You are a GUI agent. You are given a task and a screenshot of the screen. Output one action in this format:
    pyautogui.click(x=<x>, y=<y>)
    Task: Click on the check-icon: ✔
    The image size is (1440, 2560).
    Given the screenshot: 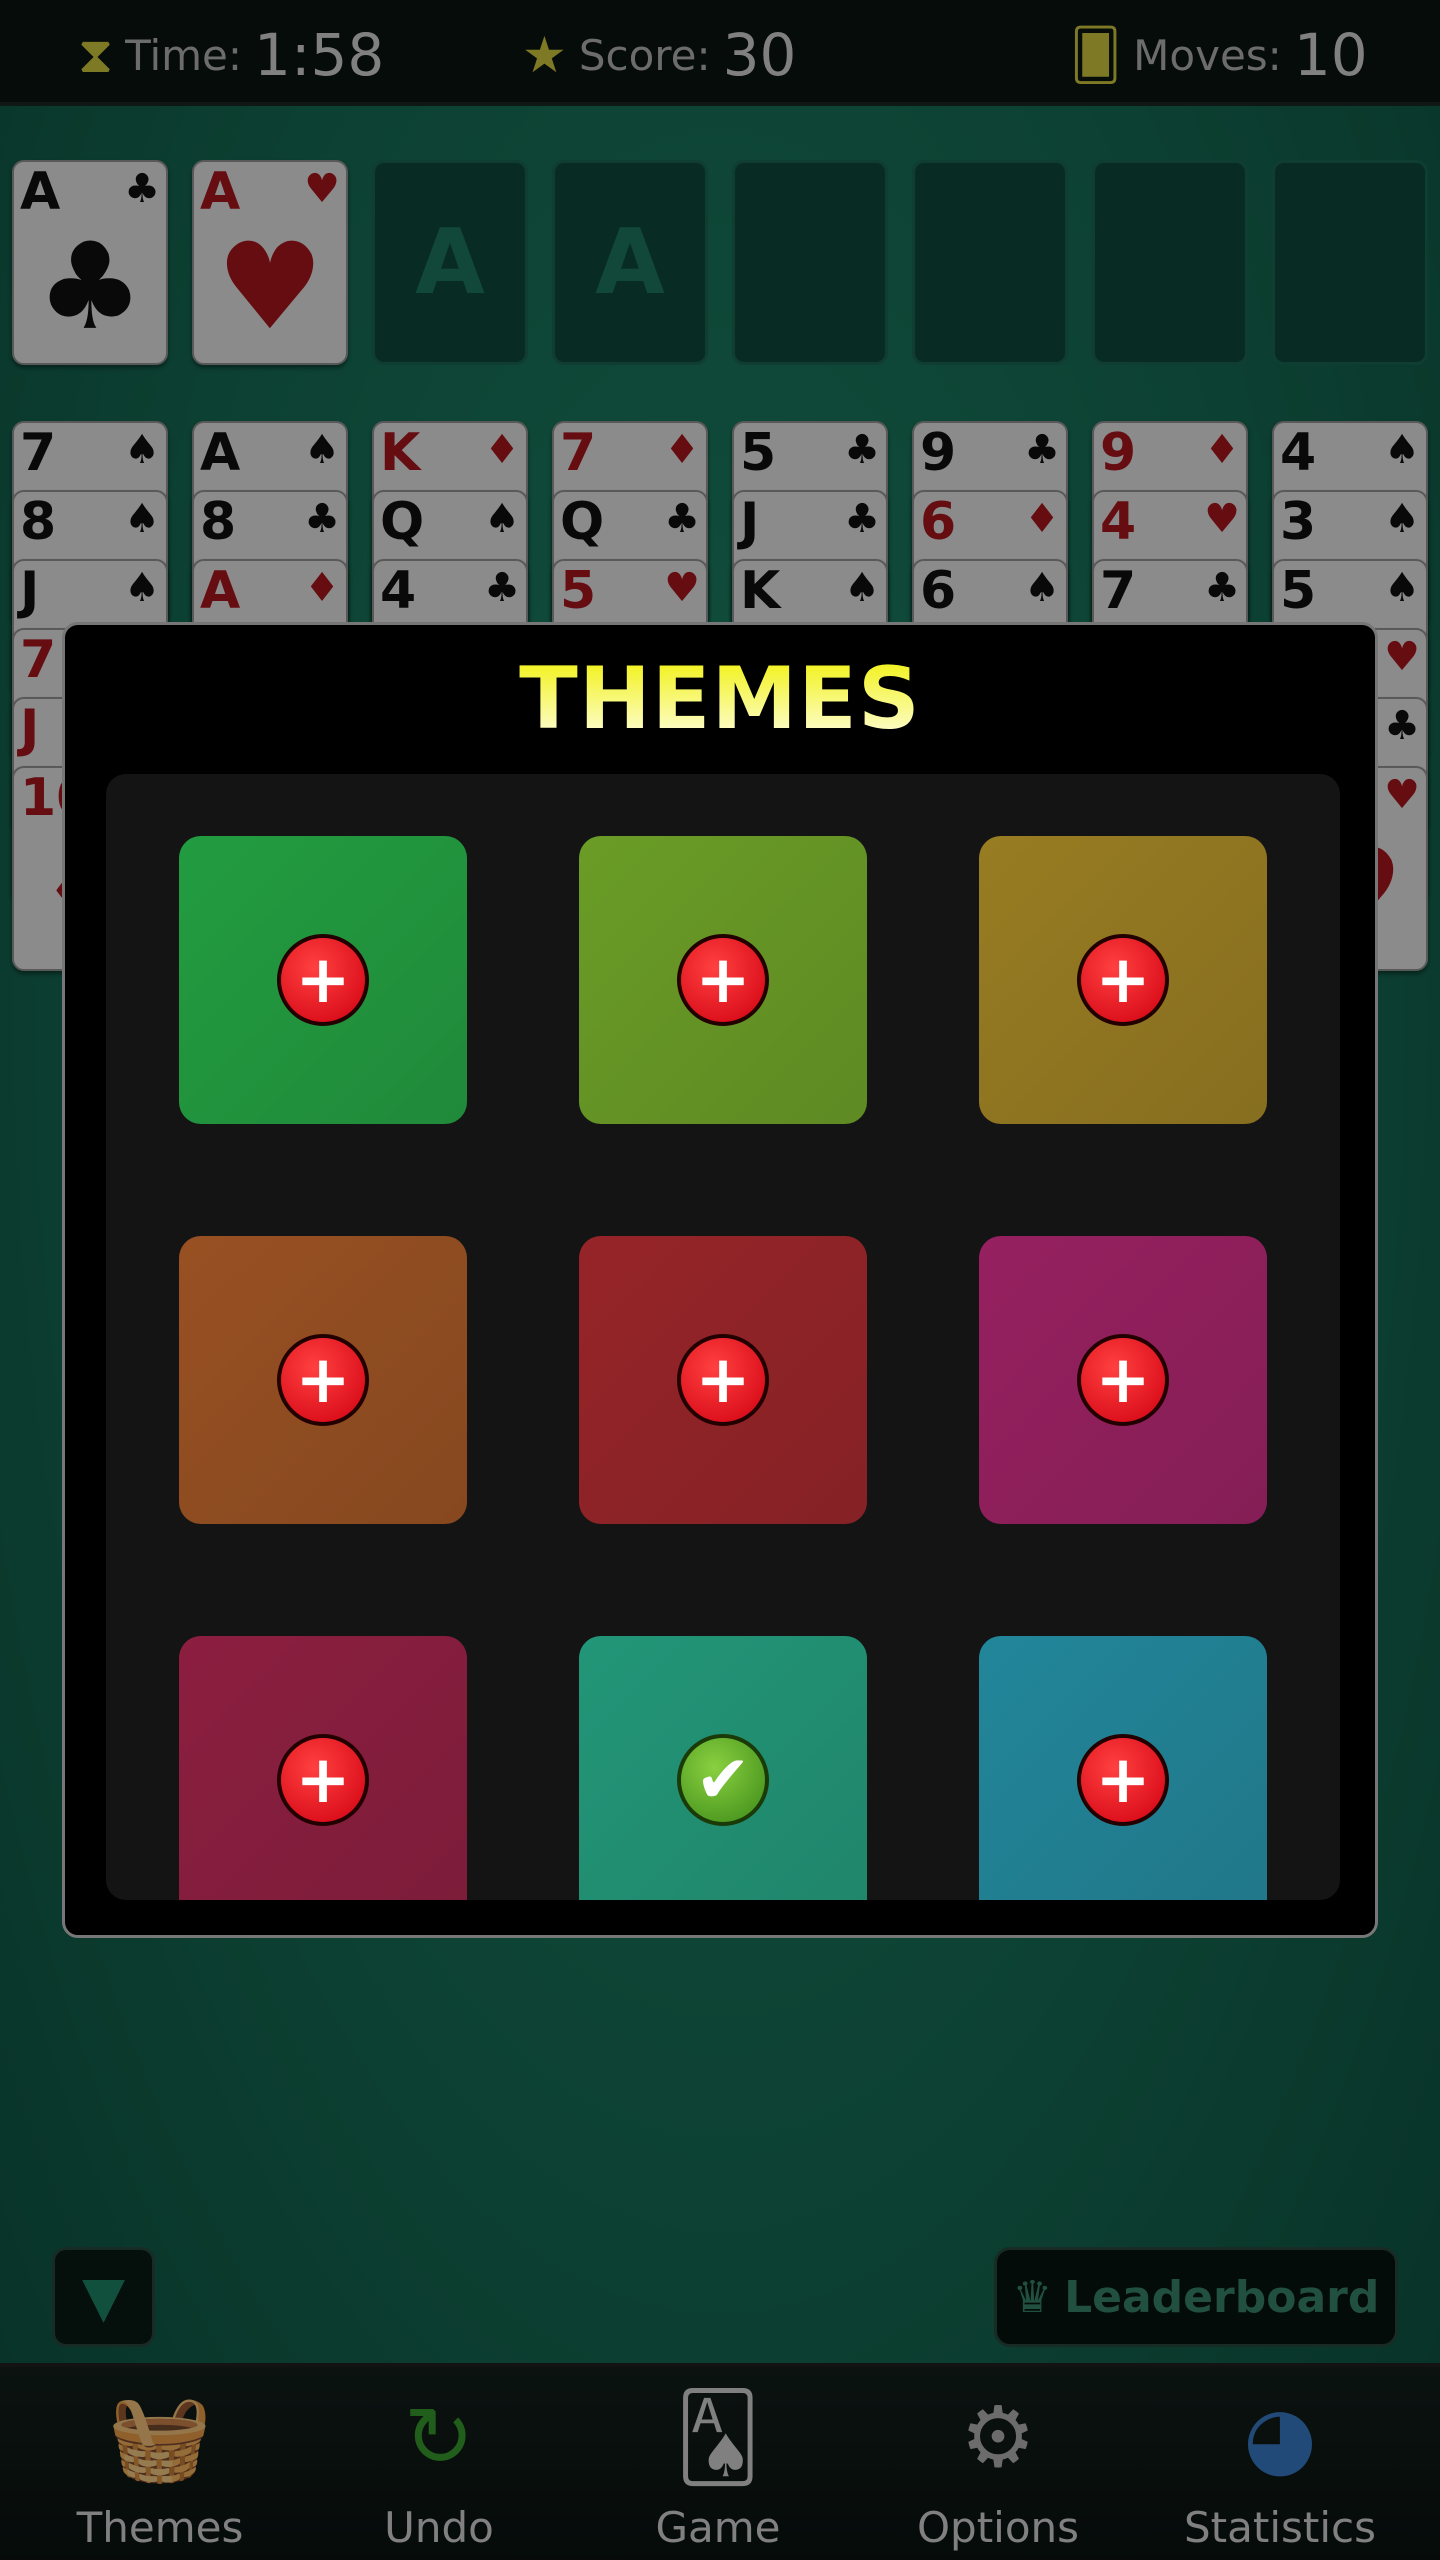 What is the action you would take?
    pyautogui.click(x=723, y=1780)
    